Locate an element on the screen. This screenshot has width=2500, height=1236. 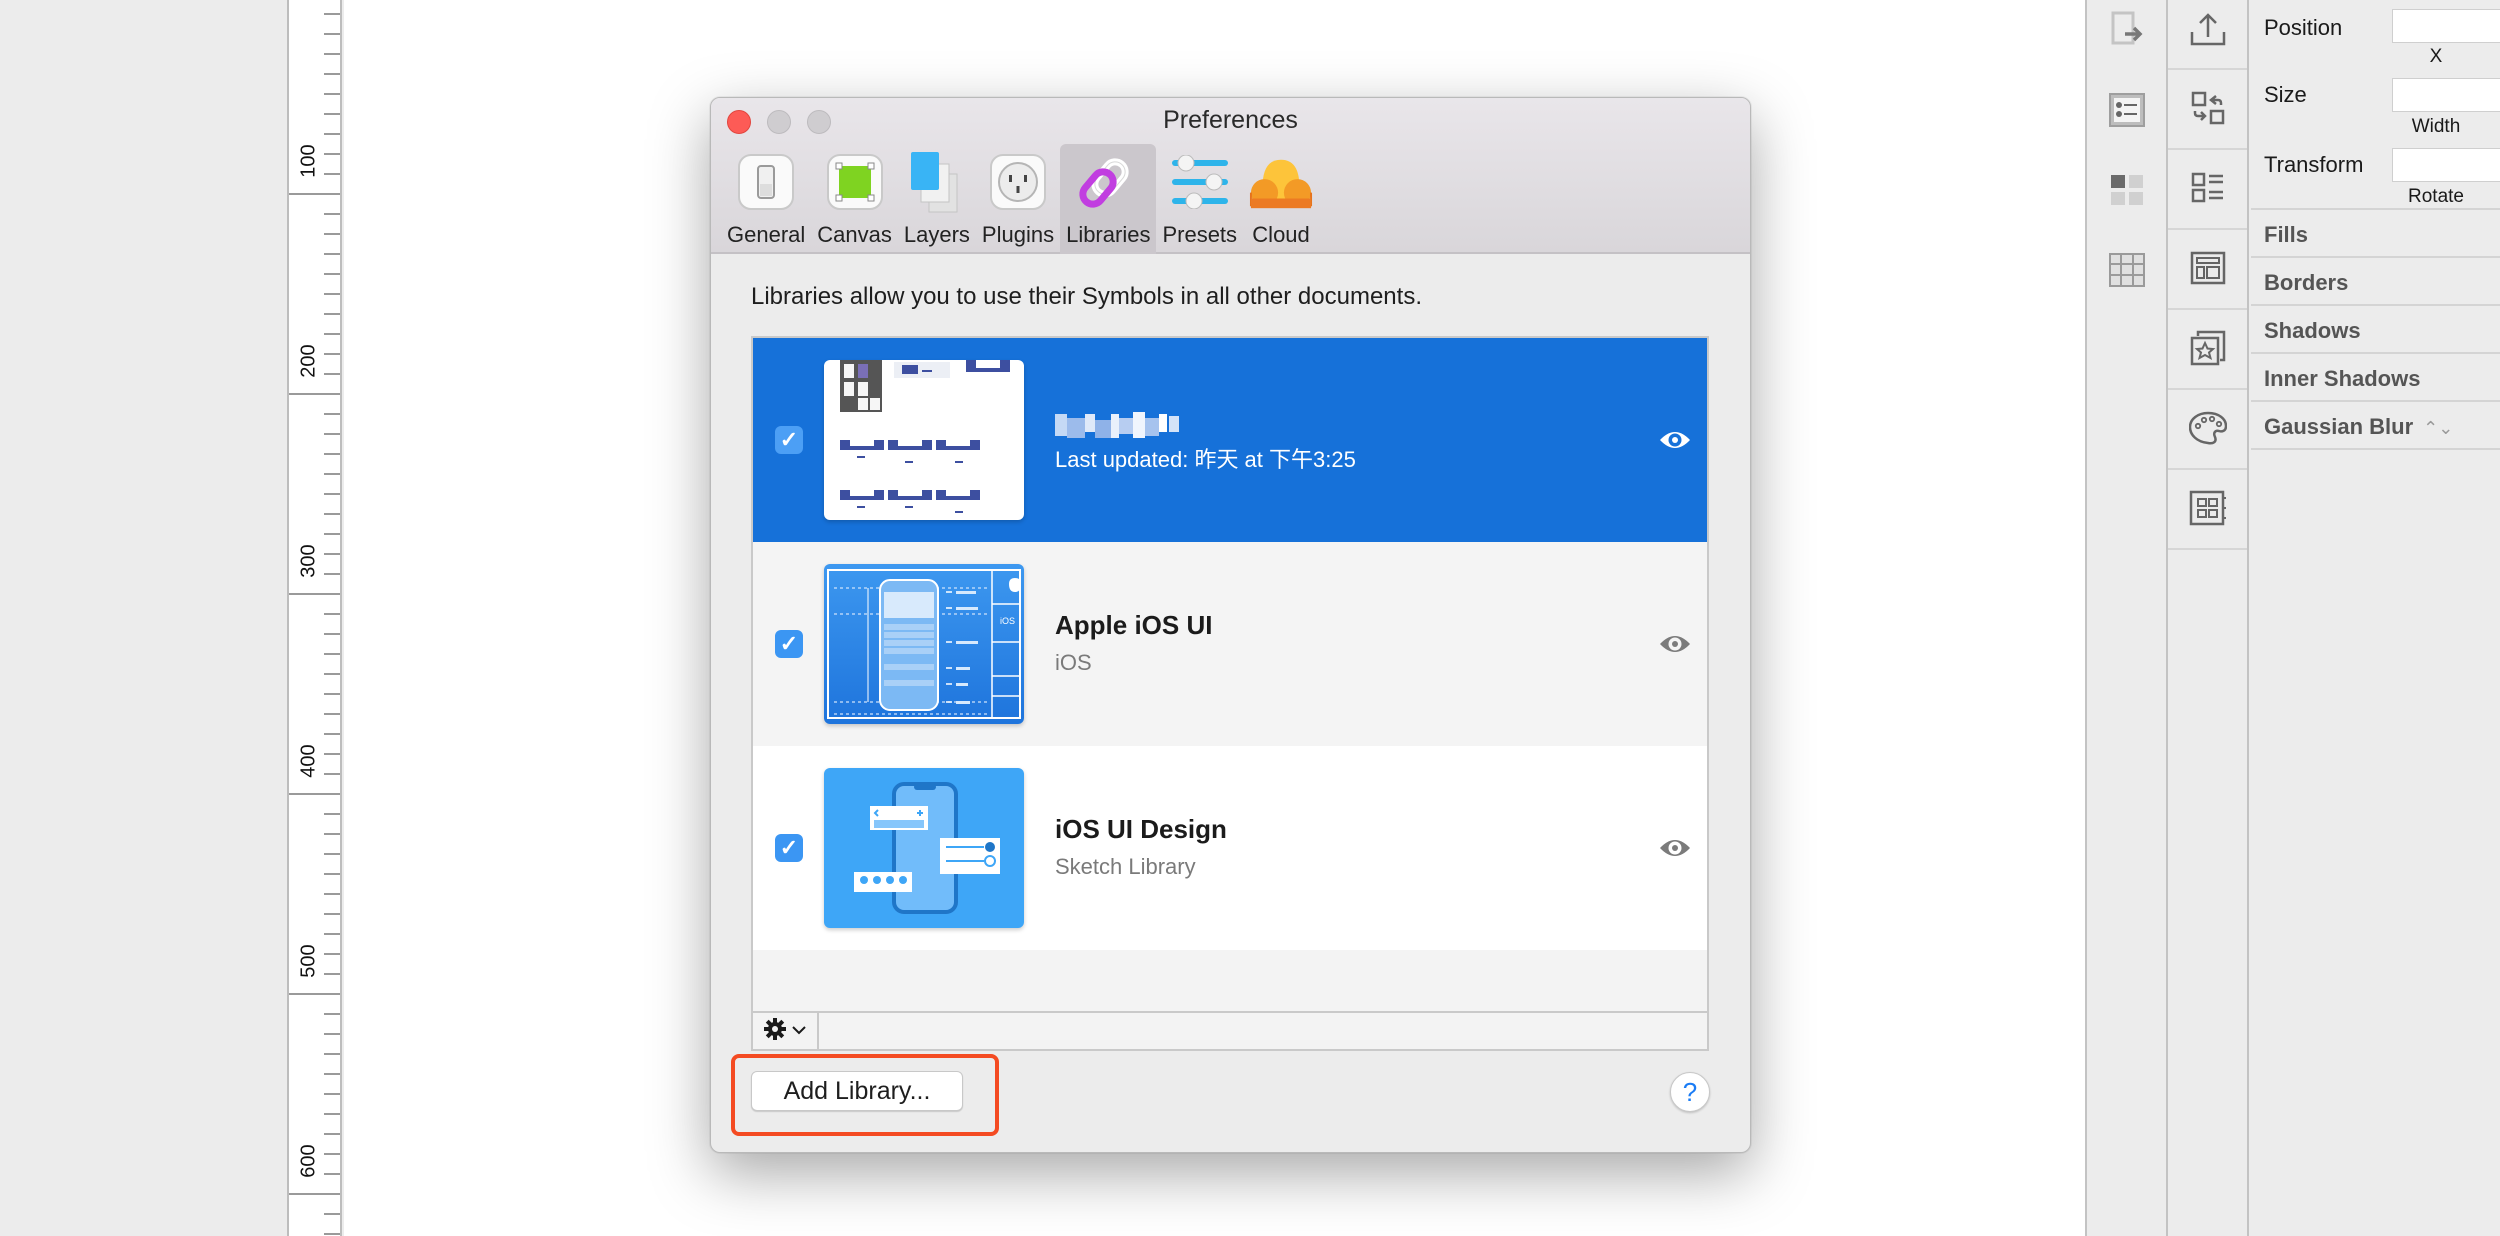
section-divider is located at coordinates (2375, 449).